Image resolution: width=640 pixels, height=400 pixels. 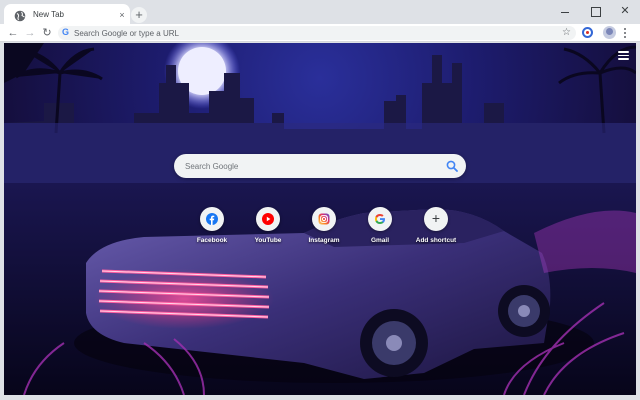 I want to click on google-g-icon: G, so click(x=66, y=32).